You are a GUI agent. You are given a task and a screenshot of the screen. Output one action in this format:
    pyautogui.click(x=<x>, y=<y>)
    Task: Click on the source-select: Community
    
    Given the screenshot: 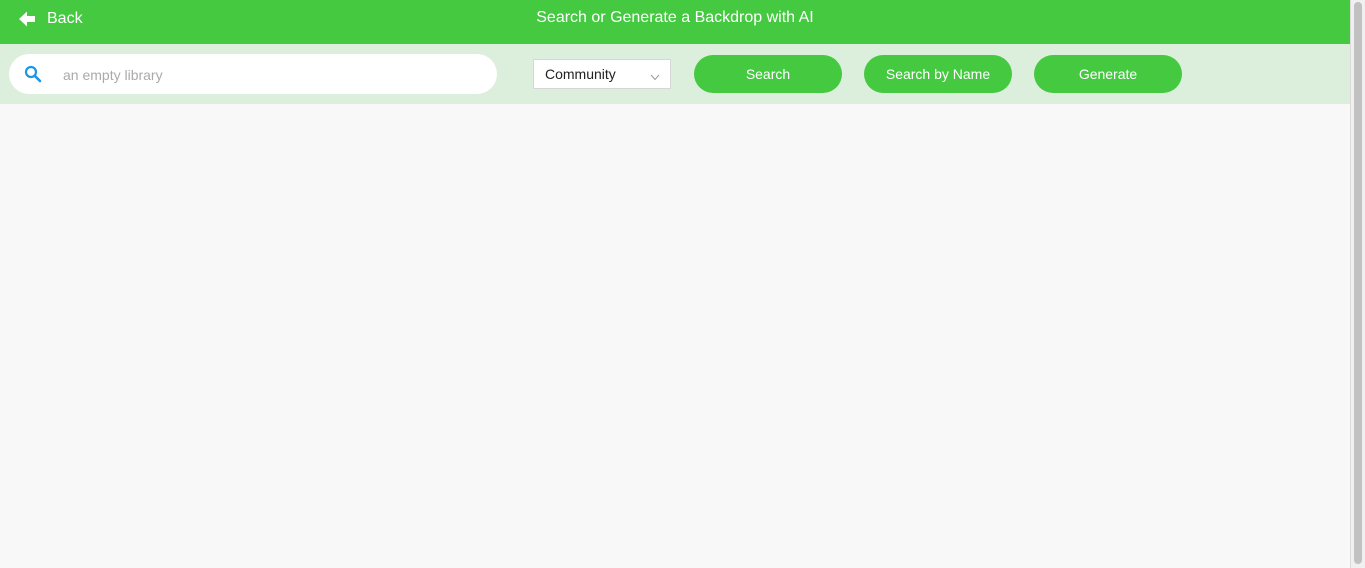 What is the action you would take?
    pyautogui.click(x=602, y=74)
    